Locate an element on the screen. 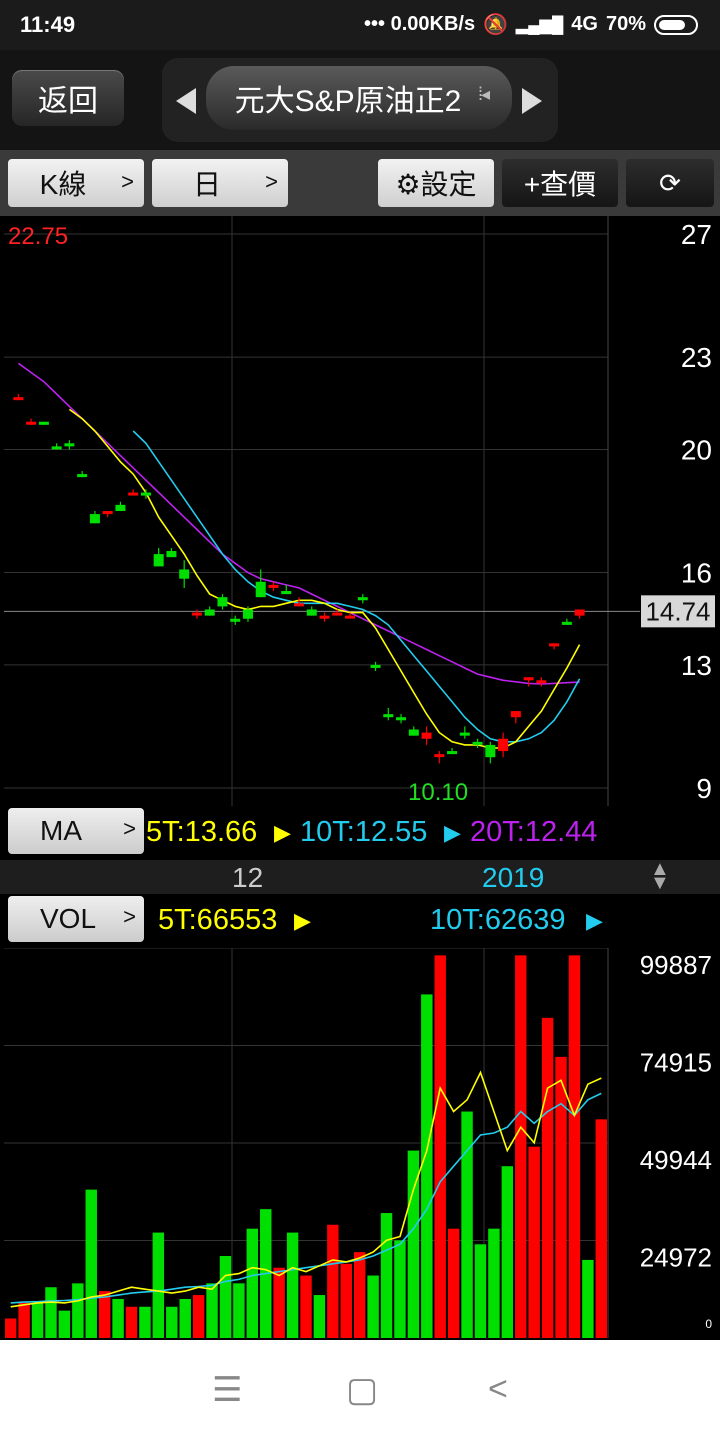 The height and width of the screenshot is (1440, 720). period-label: 日 is located at coordinates (206, 184).